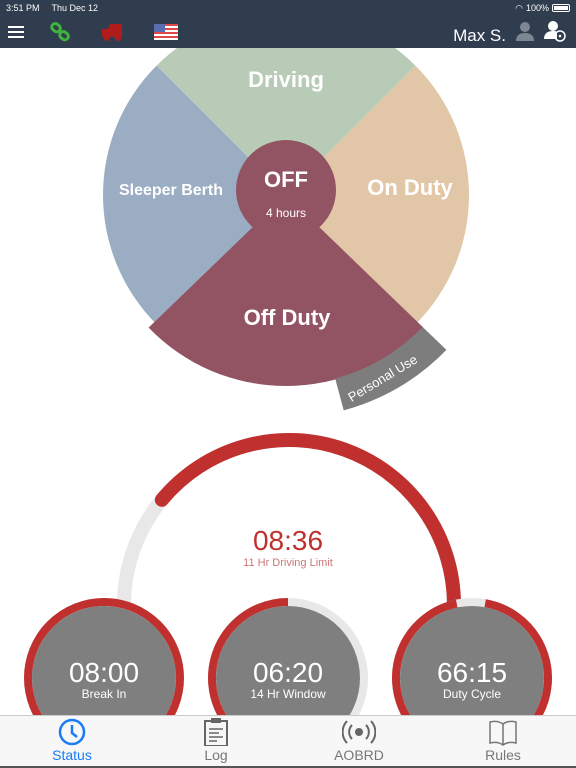 The image size is (576, 768). I want to click on center-status: OFF, so click(286, 179).